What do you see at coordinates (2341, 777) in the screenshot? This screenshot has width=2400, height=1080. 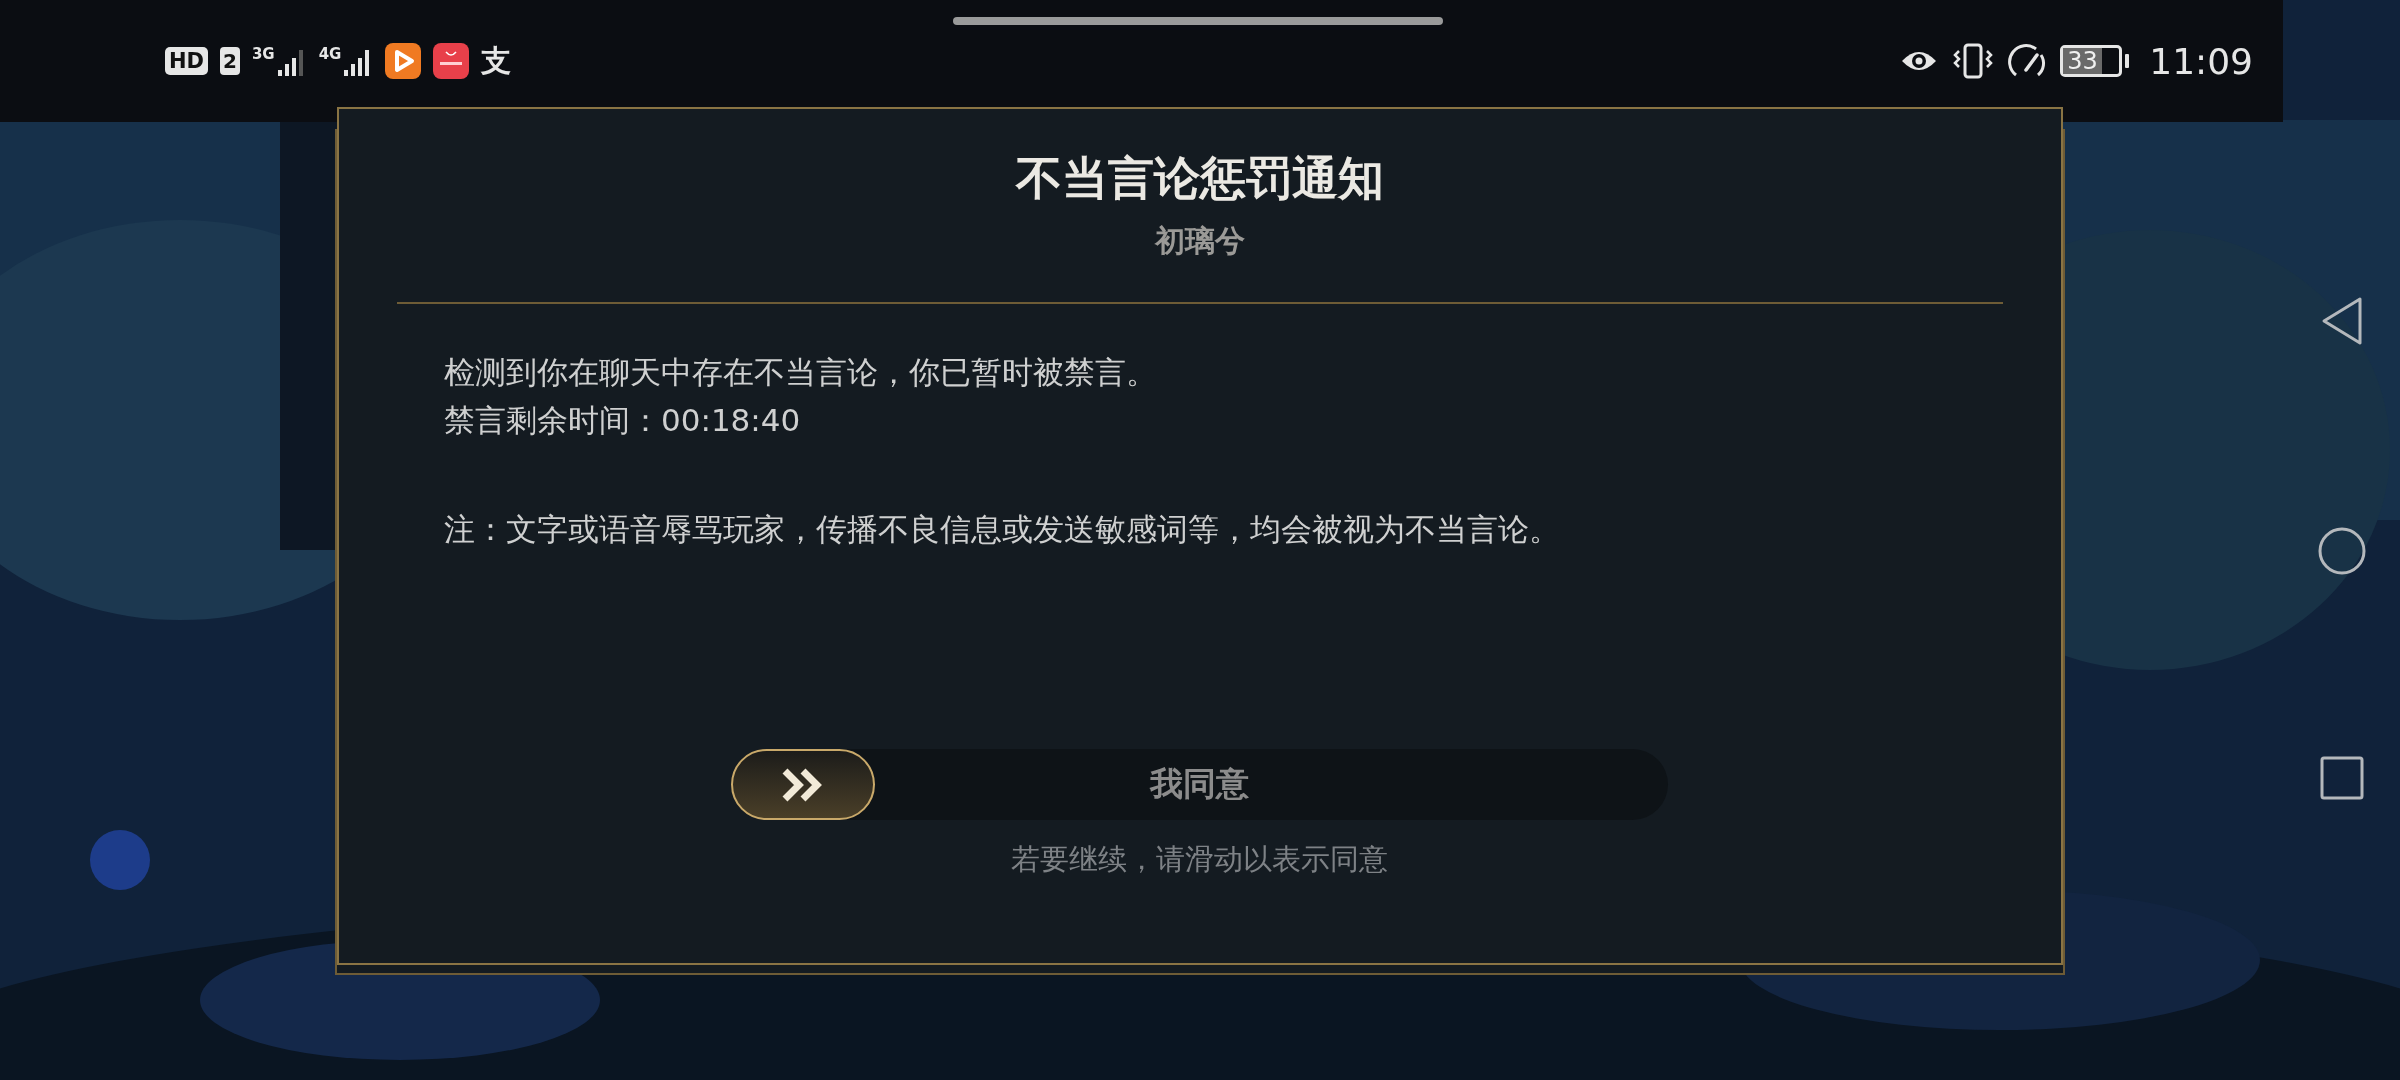 I see `recents-icon` at bounding box center [2341, 777].